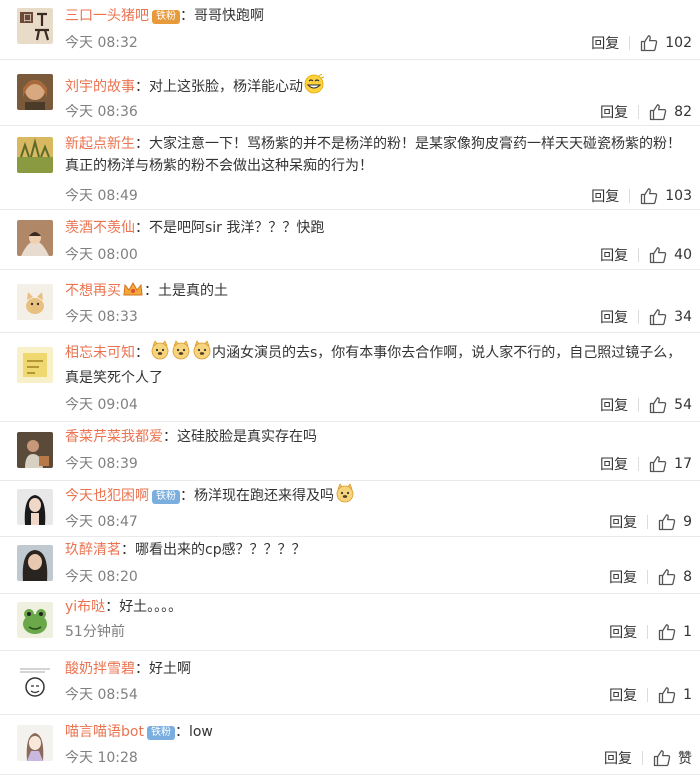  I want to click on comment-text: 哥哥快跑啊, so click(229, 16).